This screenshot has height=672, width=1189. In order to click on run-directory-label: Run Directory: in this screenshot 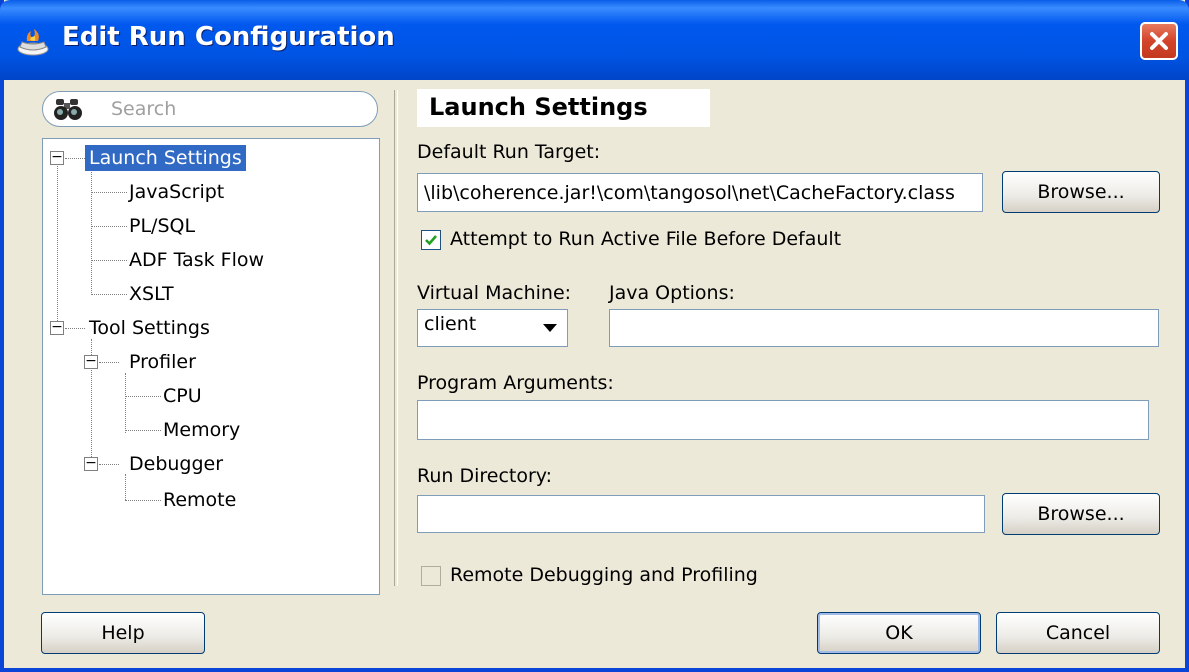, I will do `click(485, 476)`.